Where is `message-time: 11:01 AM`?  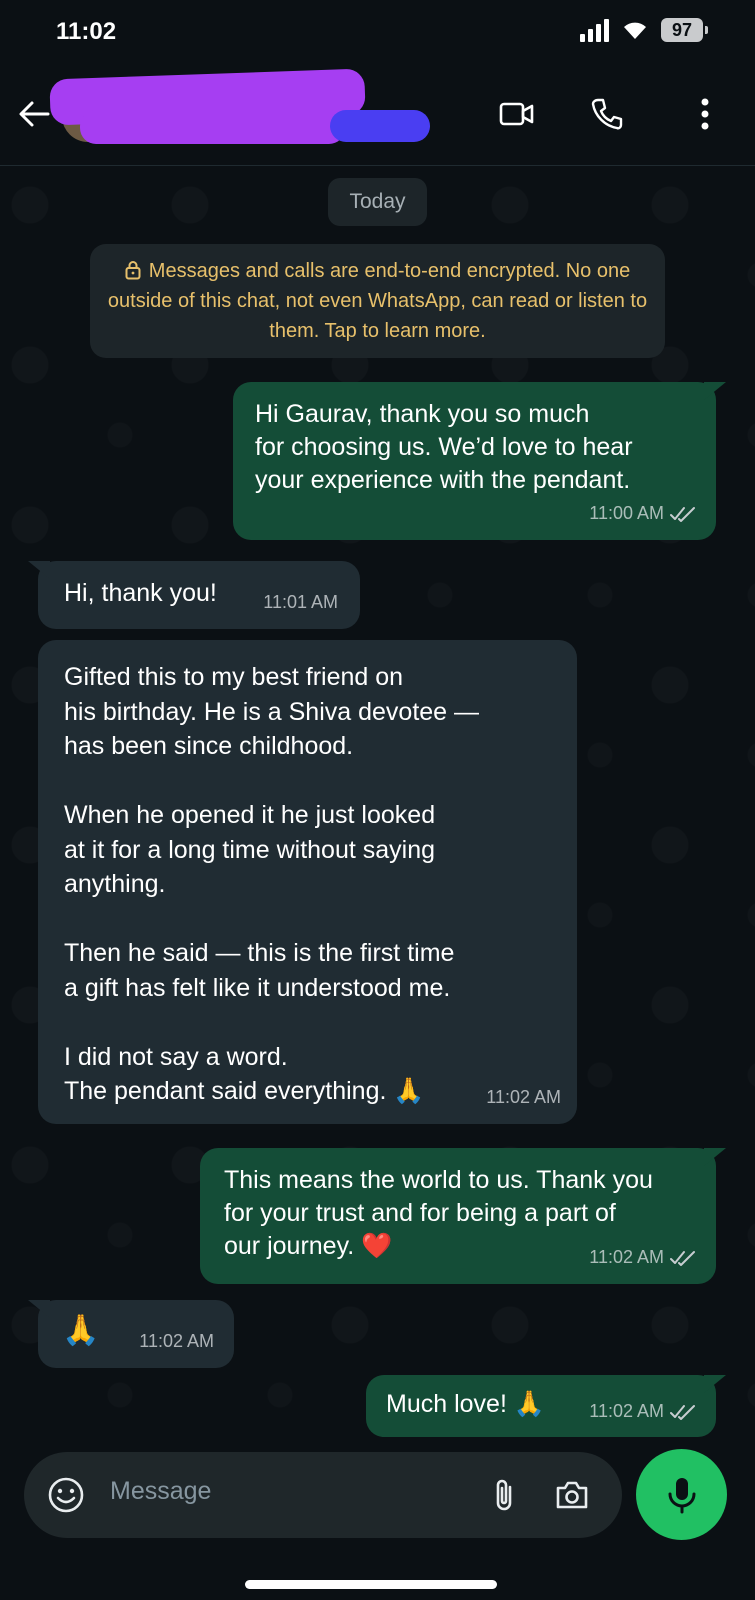 message-time: 11:01 AM is located at coordinates (300, 602).